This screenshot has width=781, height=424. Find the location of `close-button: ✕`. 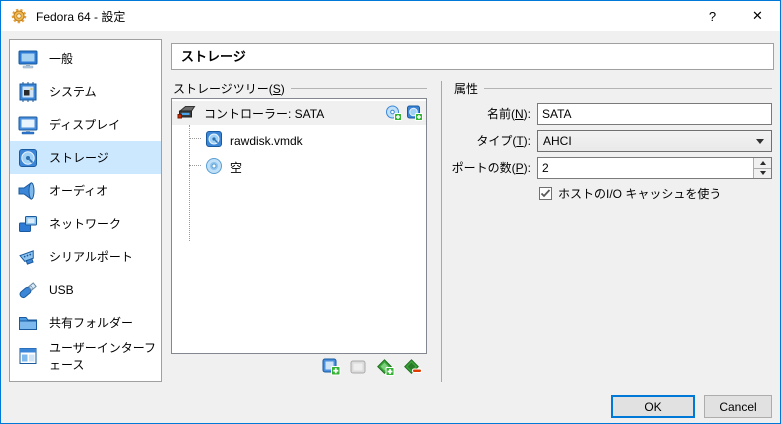

close-button: ✕ is located at coordinates (757, 16).